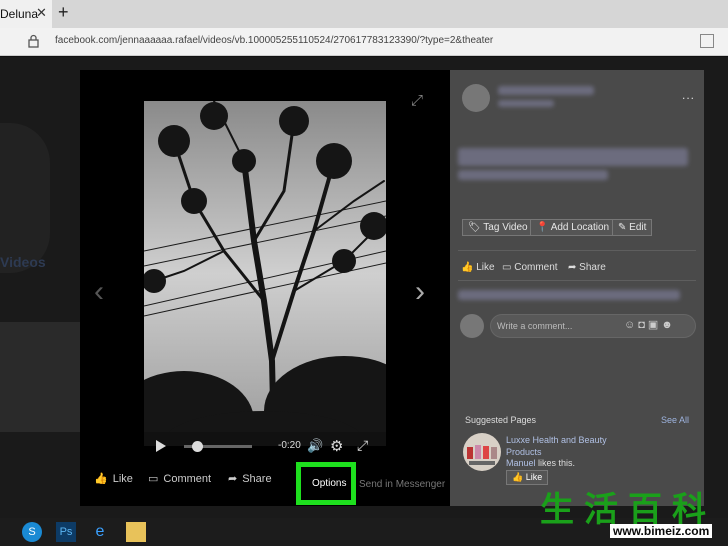 The image size is (728, 546). I want to click on reading-view-icon, so click(707, 41).